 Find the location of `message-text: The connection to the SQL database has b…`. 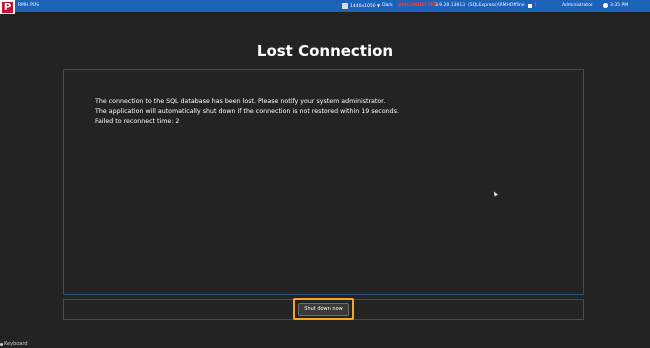

message-text: The connection to the SQL database has b… is located at coordinates (247, 112).